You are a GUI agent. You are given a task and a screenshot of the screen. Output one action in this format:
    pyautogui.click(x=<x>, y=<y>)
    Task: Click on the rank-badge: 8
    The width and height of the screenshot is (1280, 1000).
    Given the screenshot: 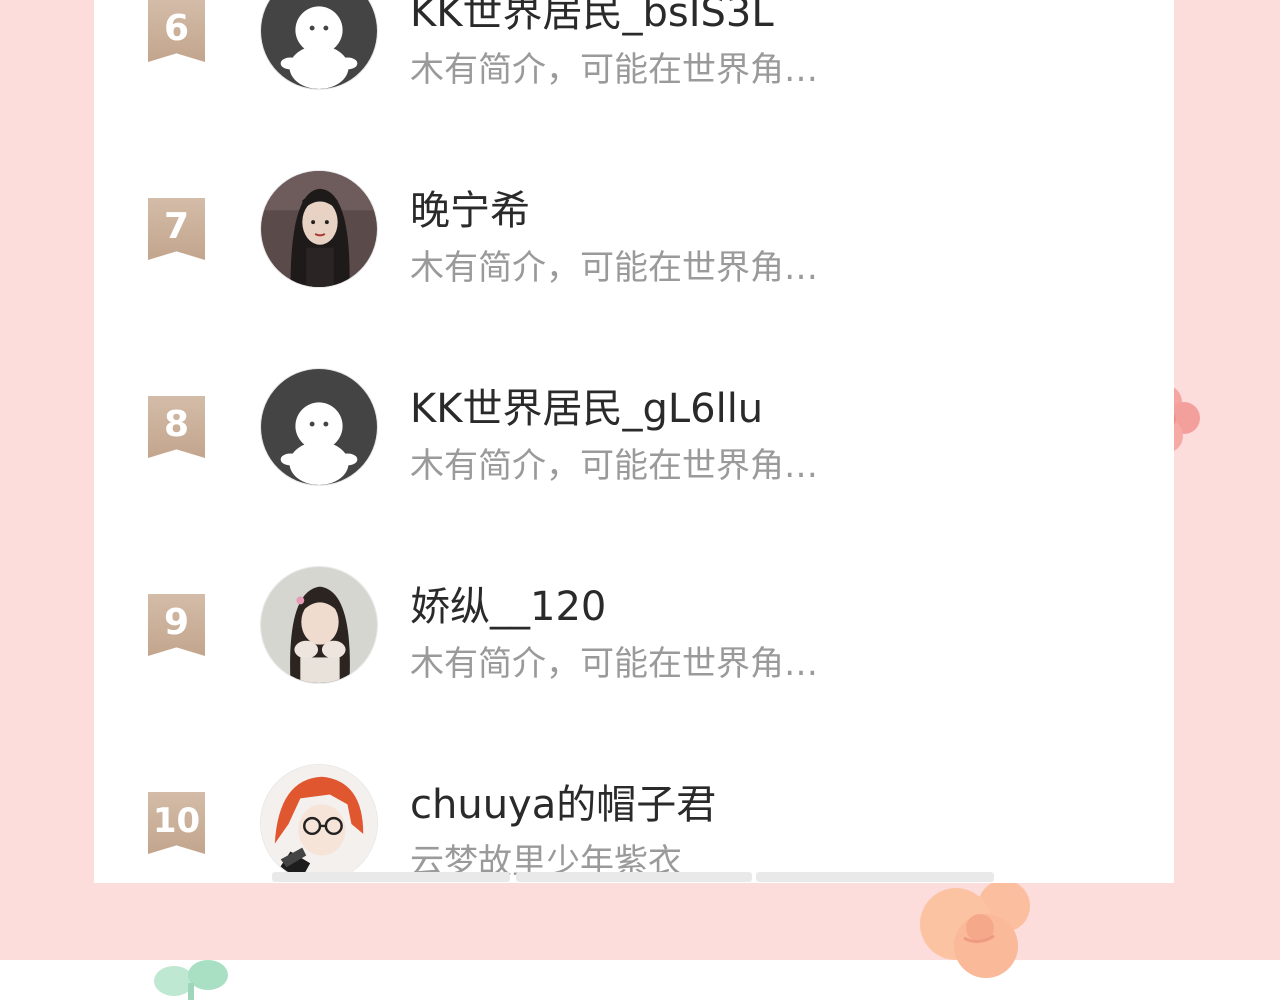 What is the action you would take?
    pyautogui.click(x=176, y=427)
    